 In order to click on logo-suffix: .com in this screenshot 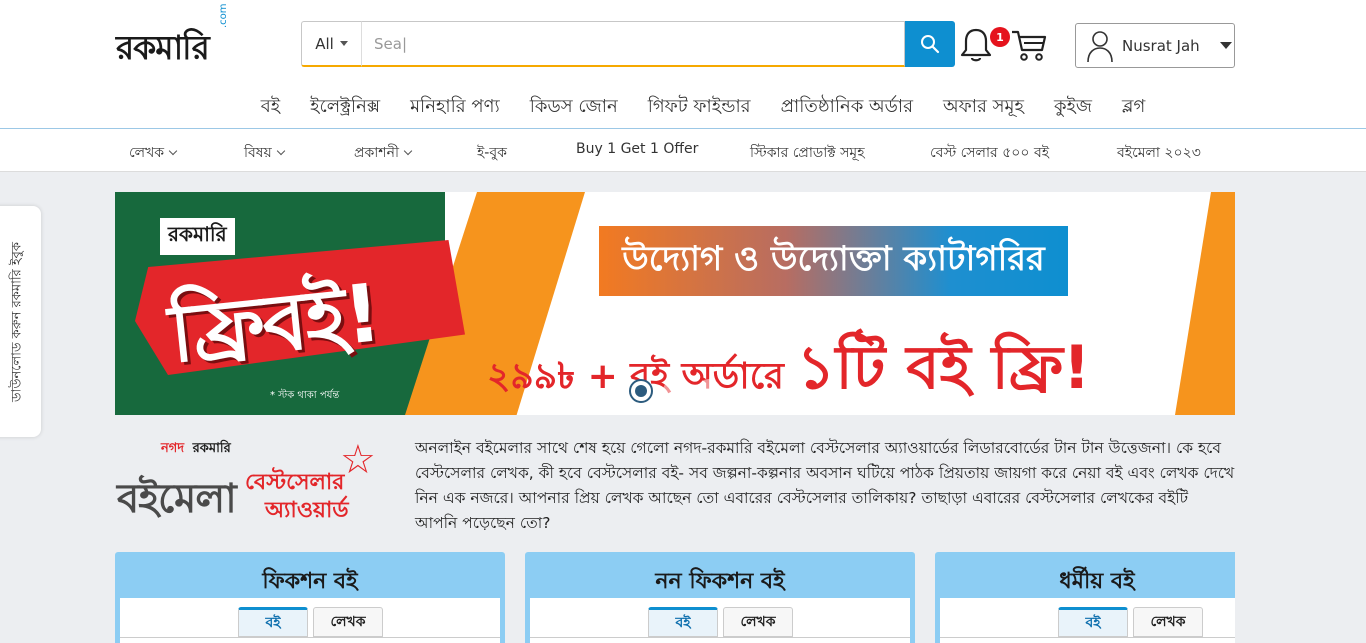, I will do `click(223, 15)`.